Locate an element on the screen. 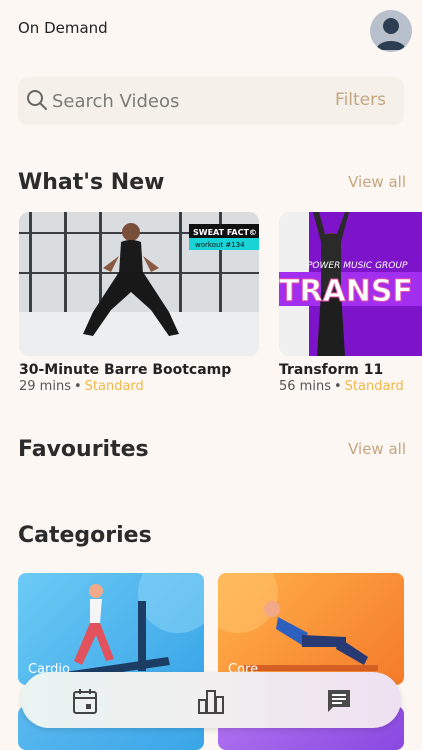 The width and height of the screenshot is (422, 750). video-title: Transform 11 is located at coordinates (331, 370).